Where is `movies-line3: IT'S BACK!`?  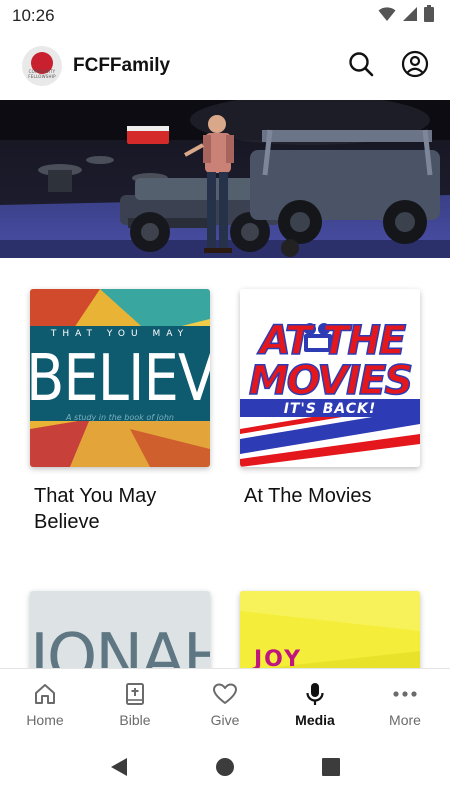
movies-line3: IT'S BACK! is located at coordinates (330, 409).